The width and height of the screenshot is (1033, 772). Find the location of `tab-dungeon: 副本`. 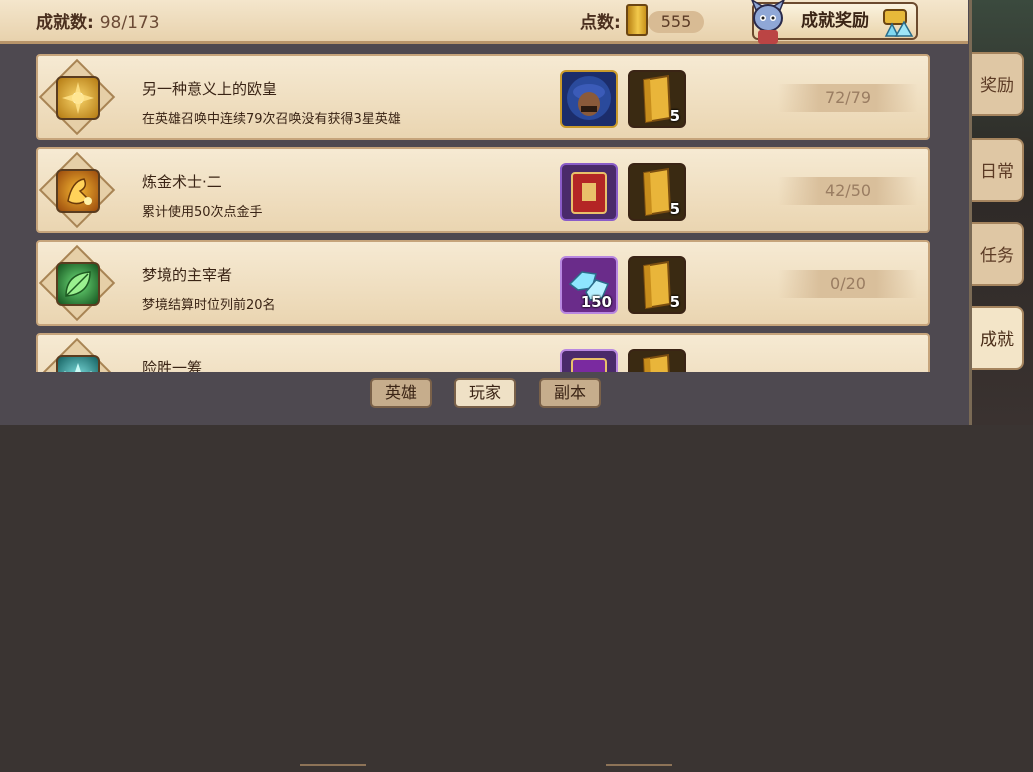

tab-dungeon: 副本 is located at coordinates (570, 393).